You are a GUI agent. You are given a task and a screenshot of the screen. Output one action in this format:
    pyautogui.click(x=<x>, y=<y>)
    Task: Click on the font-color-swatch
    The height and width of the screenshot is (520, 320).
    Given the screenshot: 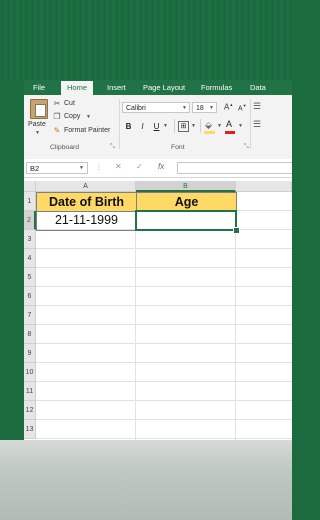 What is the action you would take?
    pyautogui.click(x=230, y=132)
    